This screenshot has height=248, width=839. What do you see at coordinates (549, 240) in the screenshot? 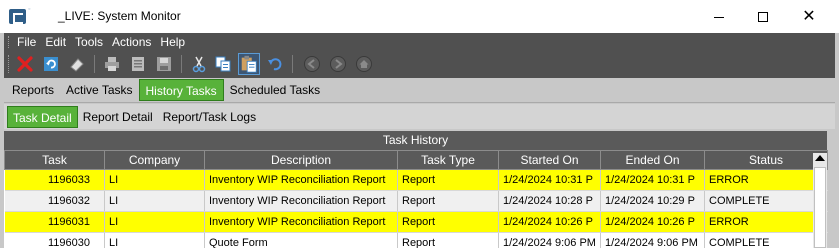
I see `cell-started-on: 1/24/2024 9:06 PM` at bounding box center [549, 240].